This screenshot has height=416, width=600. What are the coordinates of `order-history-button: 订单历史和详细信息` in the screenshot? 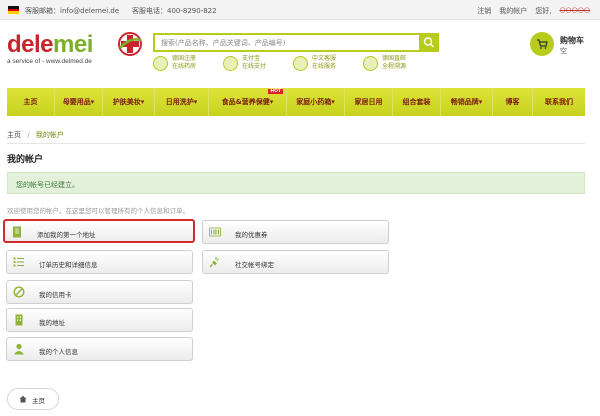 It's located at (99, 262).